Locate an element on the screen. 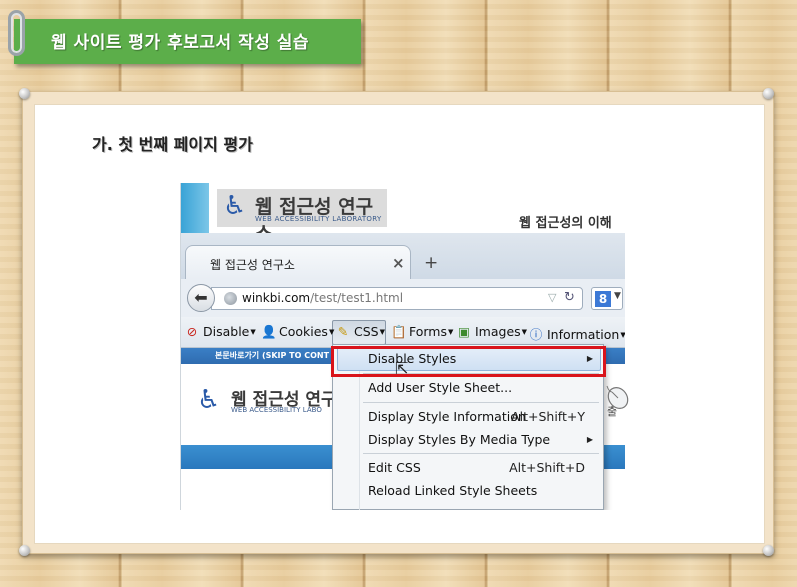  site-logo-subtitle: WEB ACCESSIBILITY LABORATORY is located at coordinates (318, 219).